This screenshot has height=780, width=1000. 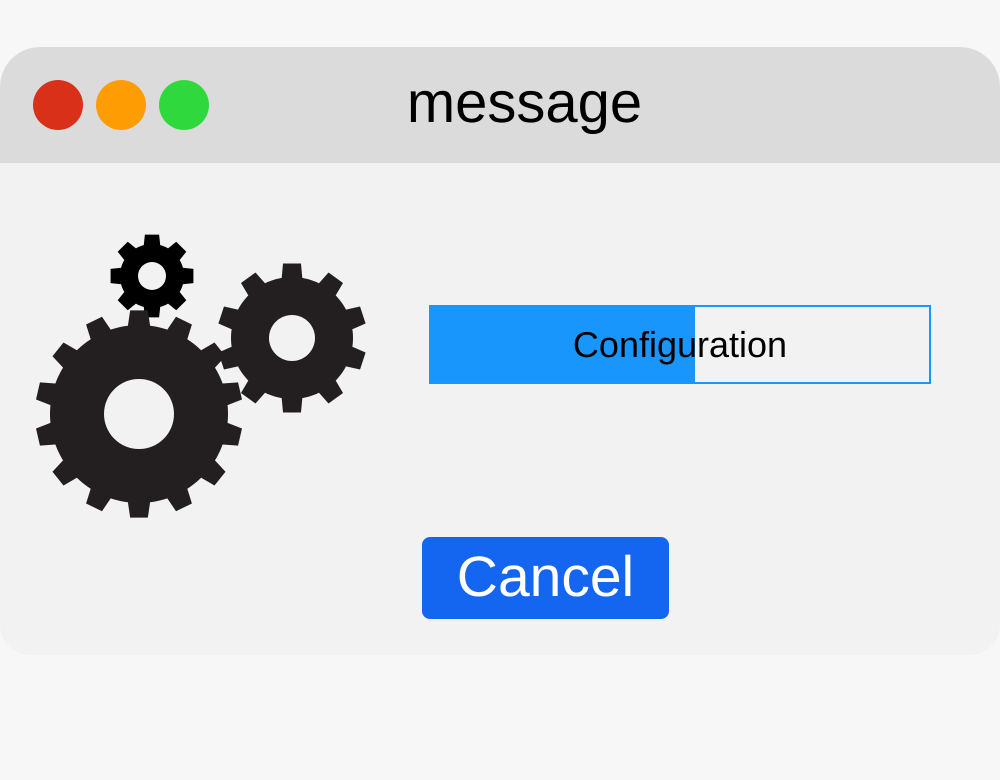 What do you see at coordinates (524, 105) in the screenshot?
I see `window-title: message` at bounding box center [524, 105].